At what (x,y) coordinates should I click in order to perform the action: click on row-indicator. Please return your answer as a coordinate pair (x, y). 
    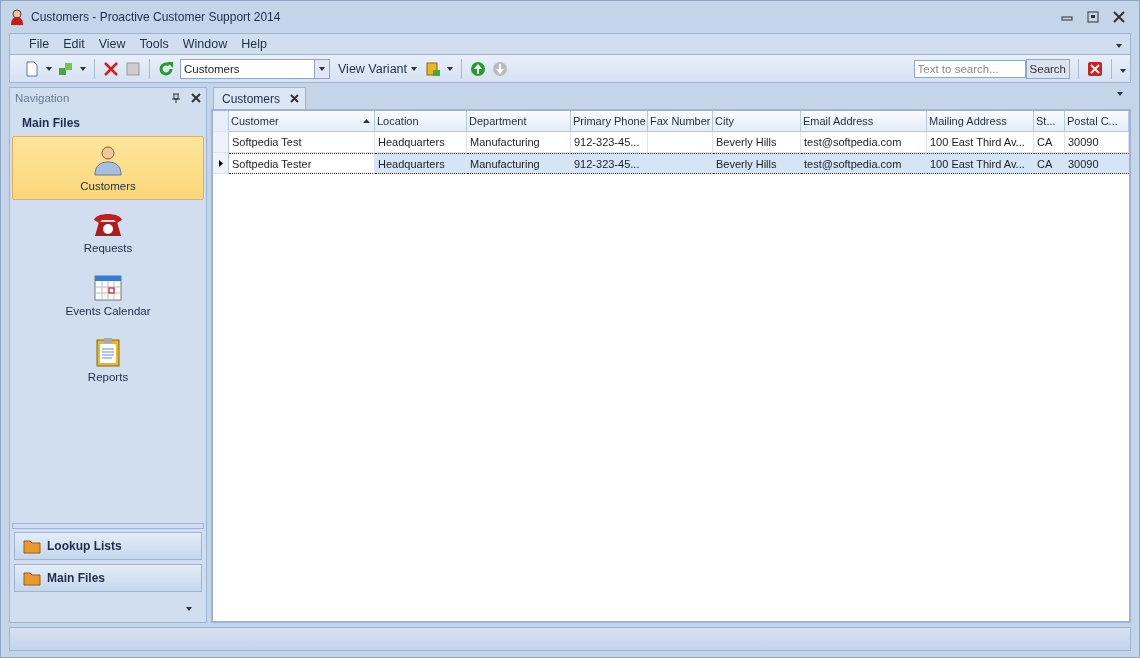
    Looking at the image, I should click on (221, 163).